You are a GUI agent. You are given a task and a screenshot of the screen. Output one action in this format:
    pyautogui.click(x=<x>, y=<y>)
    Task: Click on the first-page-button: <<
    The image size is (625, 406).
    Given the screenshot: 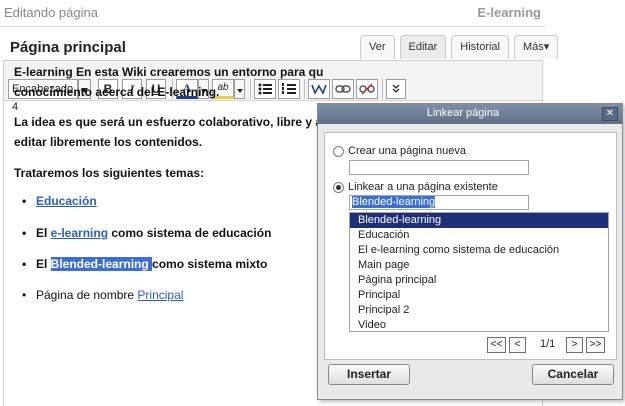 What is the action you would take?
    pyautogui.click(x=496, y=345)
    